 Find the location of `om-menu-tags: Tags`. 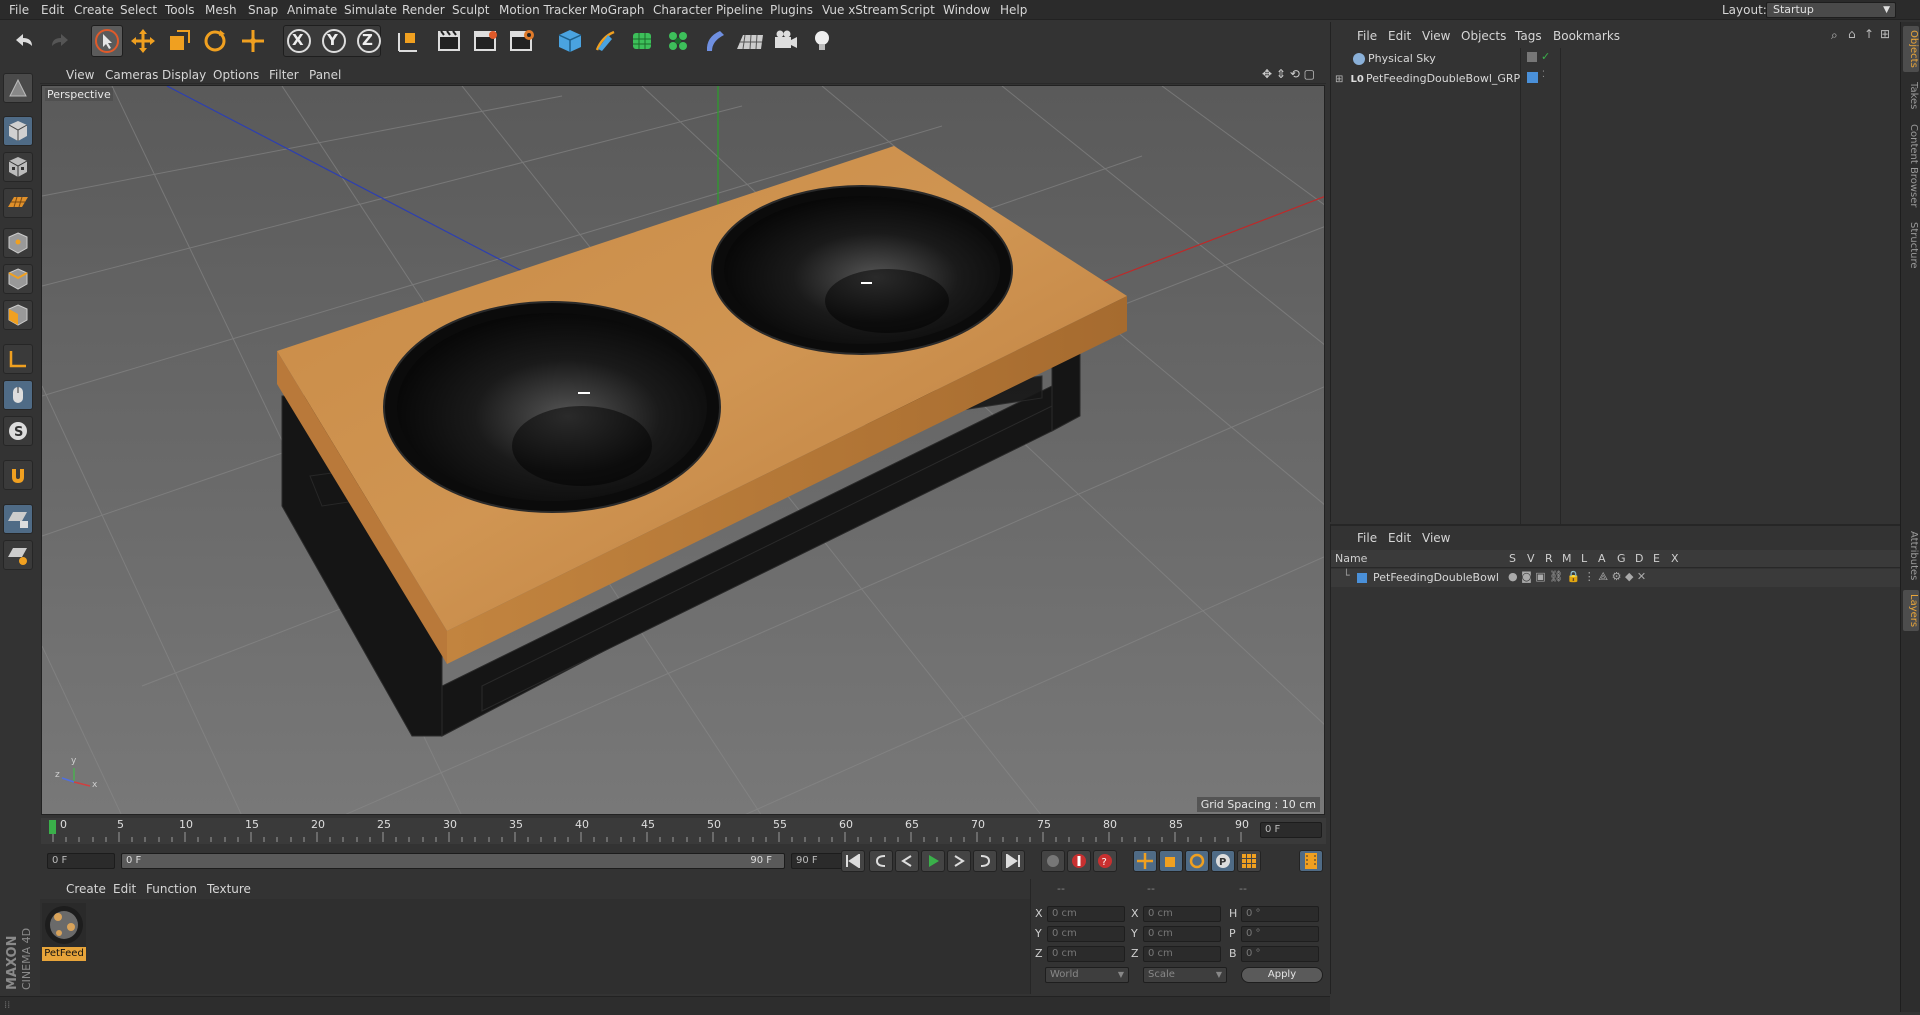

om-menu-tags: Tags is located at coordinates (1528, 36).